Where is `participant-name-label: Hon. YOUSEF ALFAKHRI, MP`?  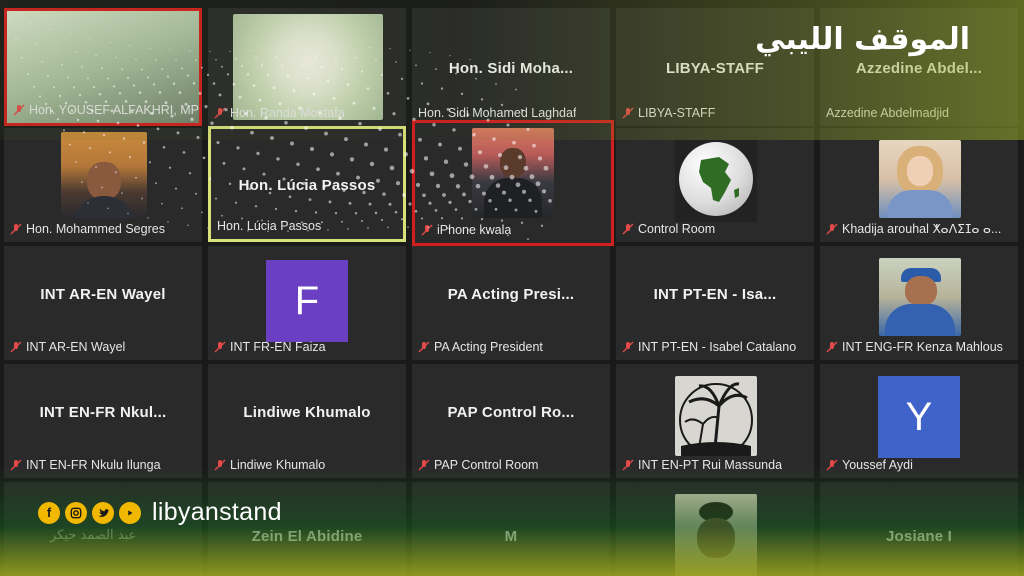
participant-name-label: Hon. YOUSEF ALFAKHRI, MP is located at coordinates (106, 110).